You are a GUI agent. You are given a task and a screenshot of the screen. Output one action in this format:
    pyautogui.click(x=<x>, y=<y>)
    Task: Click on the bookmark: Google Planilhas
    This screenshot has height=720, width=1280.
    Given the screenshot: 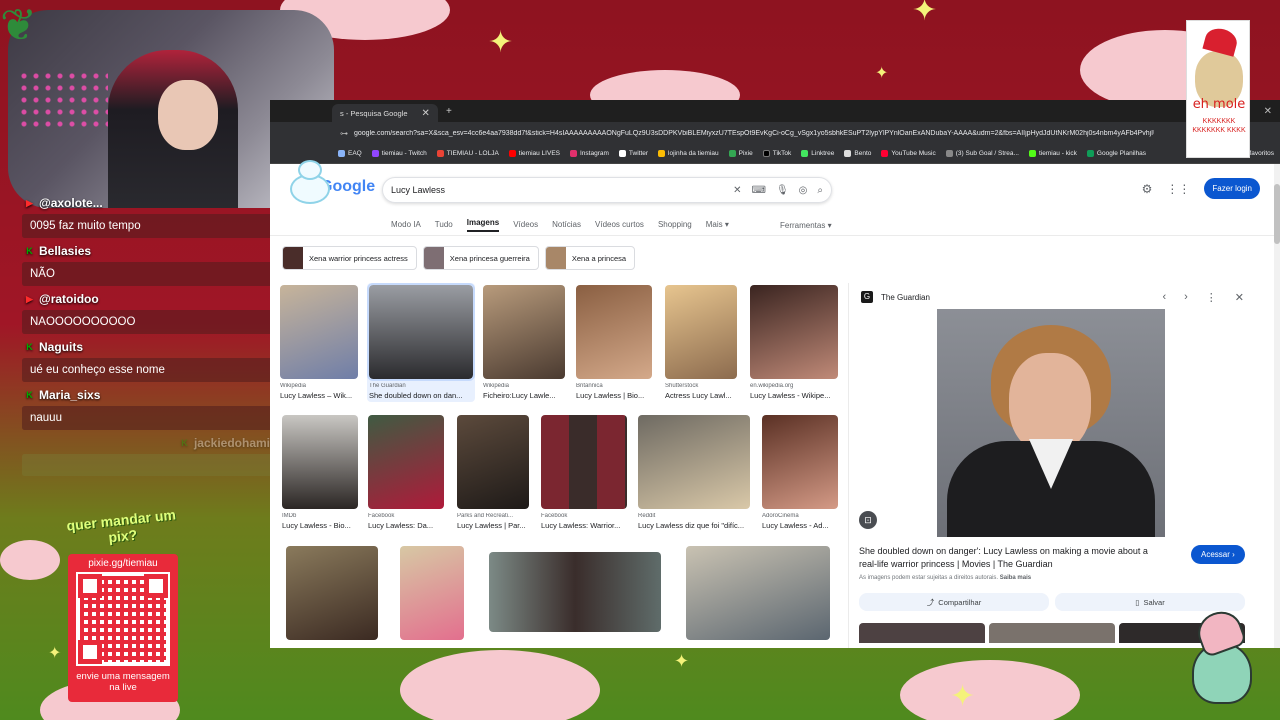 What is the action you would take?
    pyautogui.click(x=1116, y=153)
    